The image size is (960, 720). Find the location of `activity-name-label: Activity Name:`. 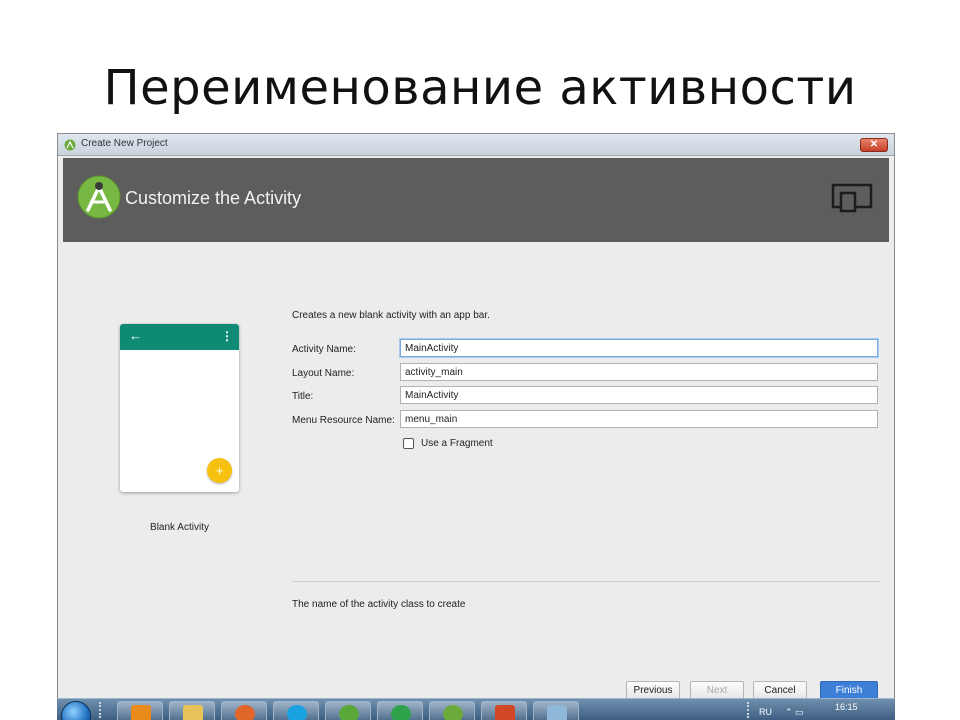

activity-name-label: Activity Name: is located at coordinates (324, 349).